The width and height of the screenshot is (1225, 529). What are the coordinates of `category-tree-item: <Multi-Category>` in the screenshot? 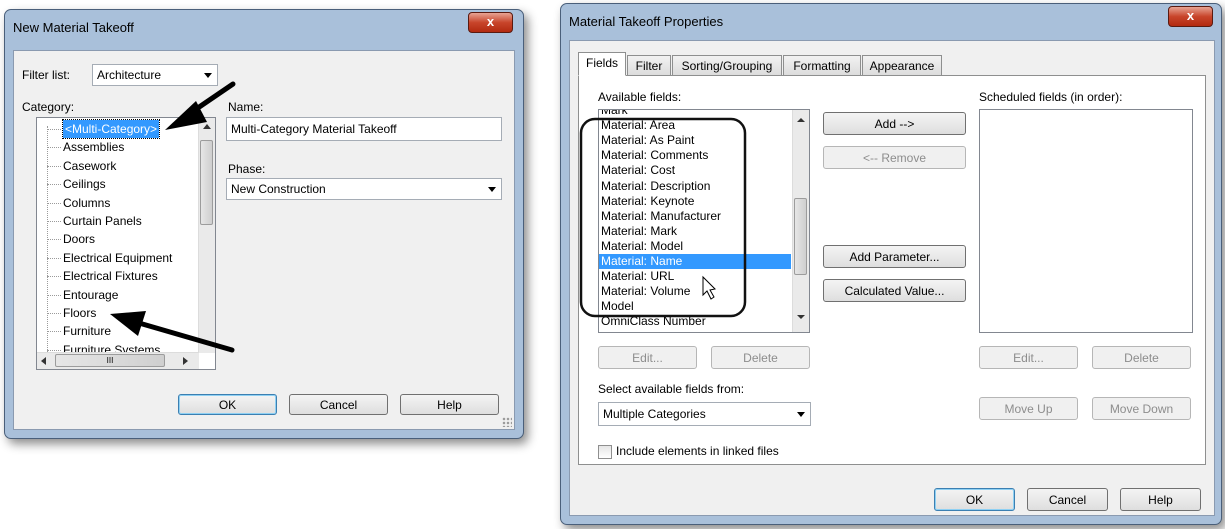 It's located at (111, 129).